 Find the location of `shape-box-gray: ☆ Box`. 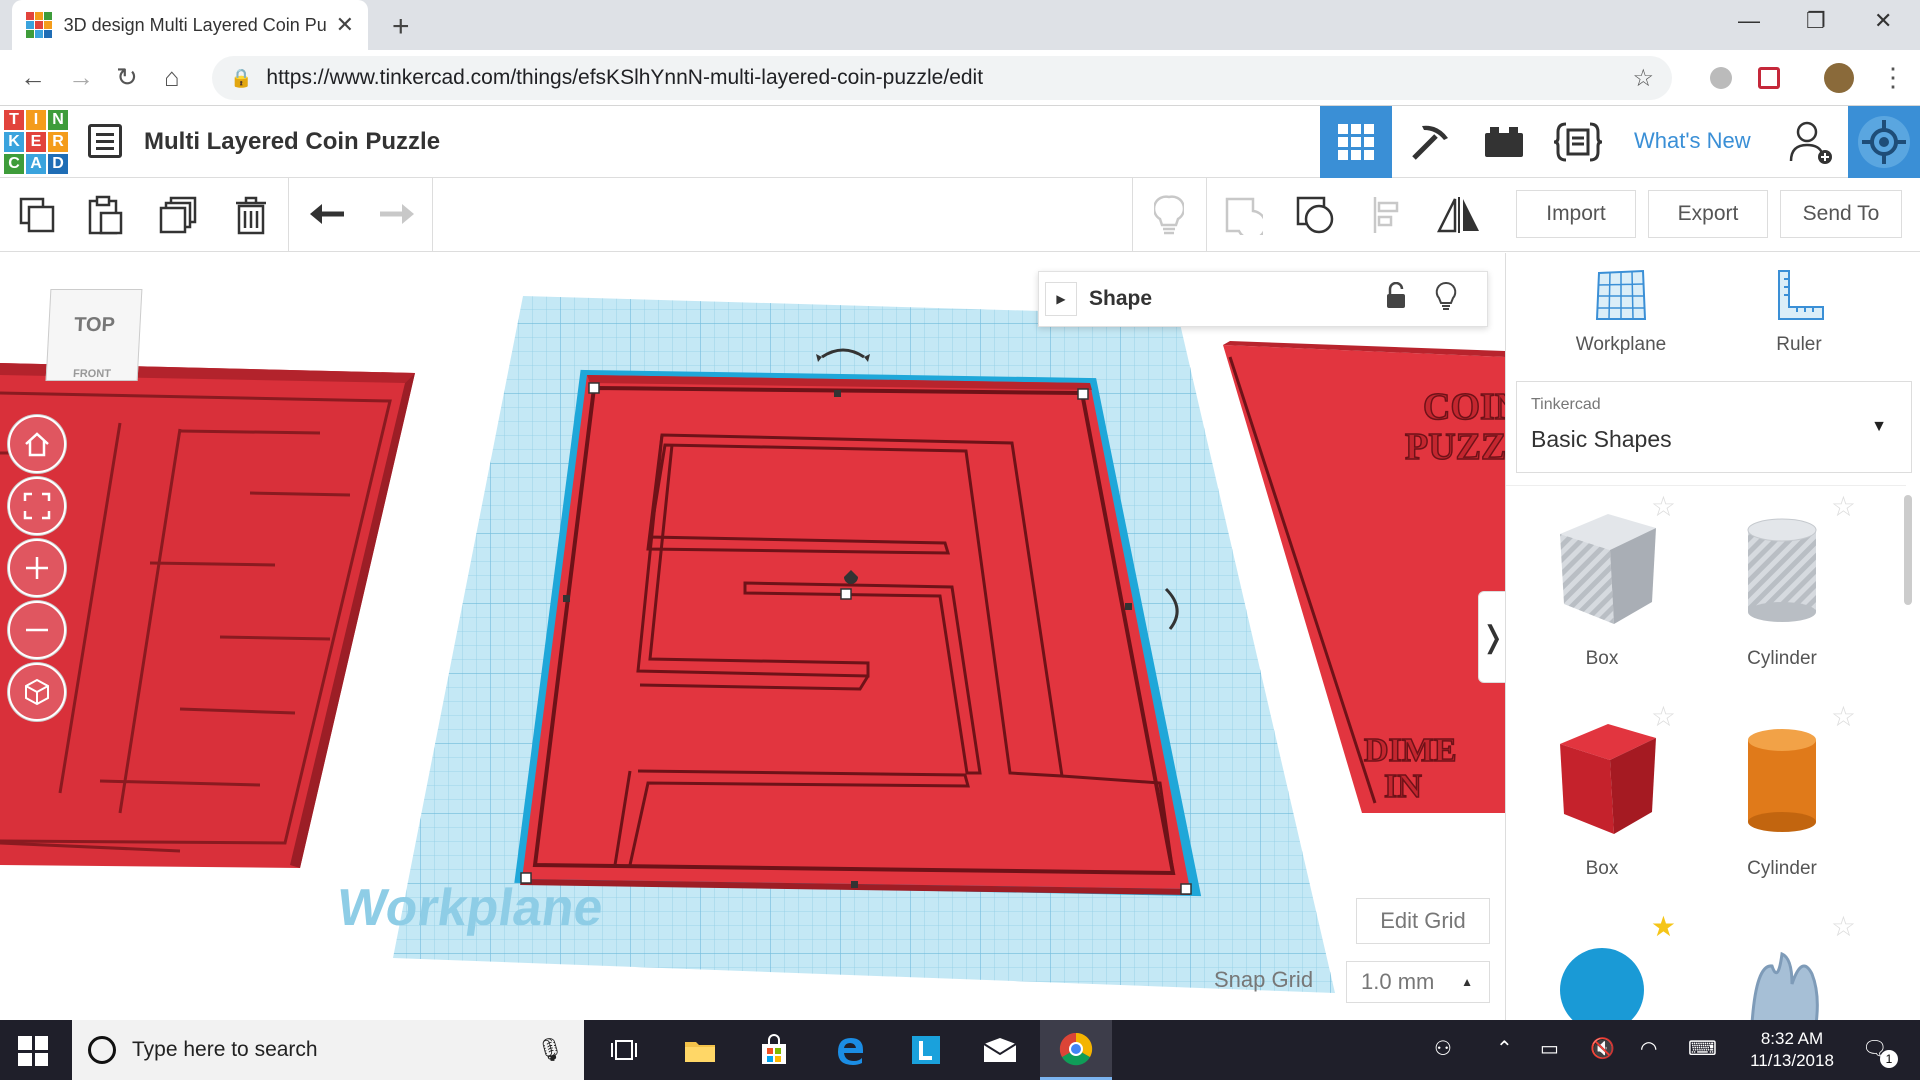

shape-box-gray: ☆ Box is located at coordinates (1602, 586).